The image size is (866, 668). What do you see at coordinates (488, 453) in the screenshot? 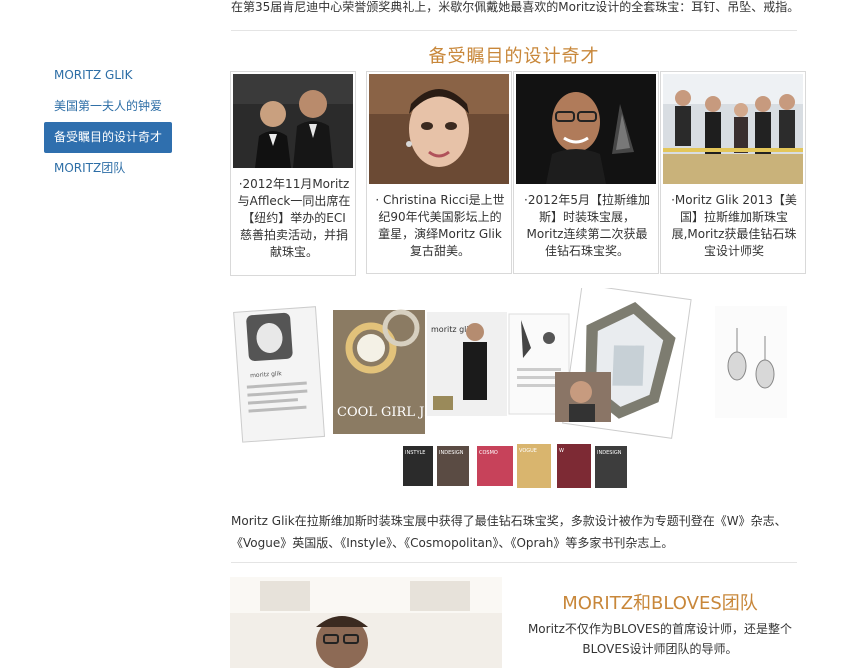
I see `cover-label: COSMO` at bounding box center [488, 453].